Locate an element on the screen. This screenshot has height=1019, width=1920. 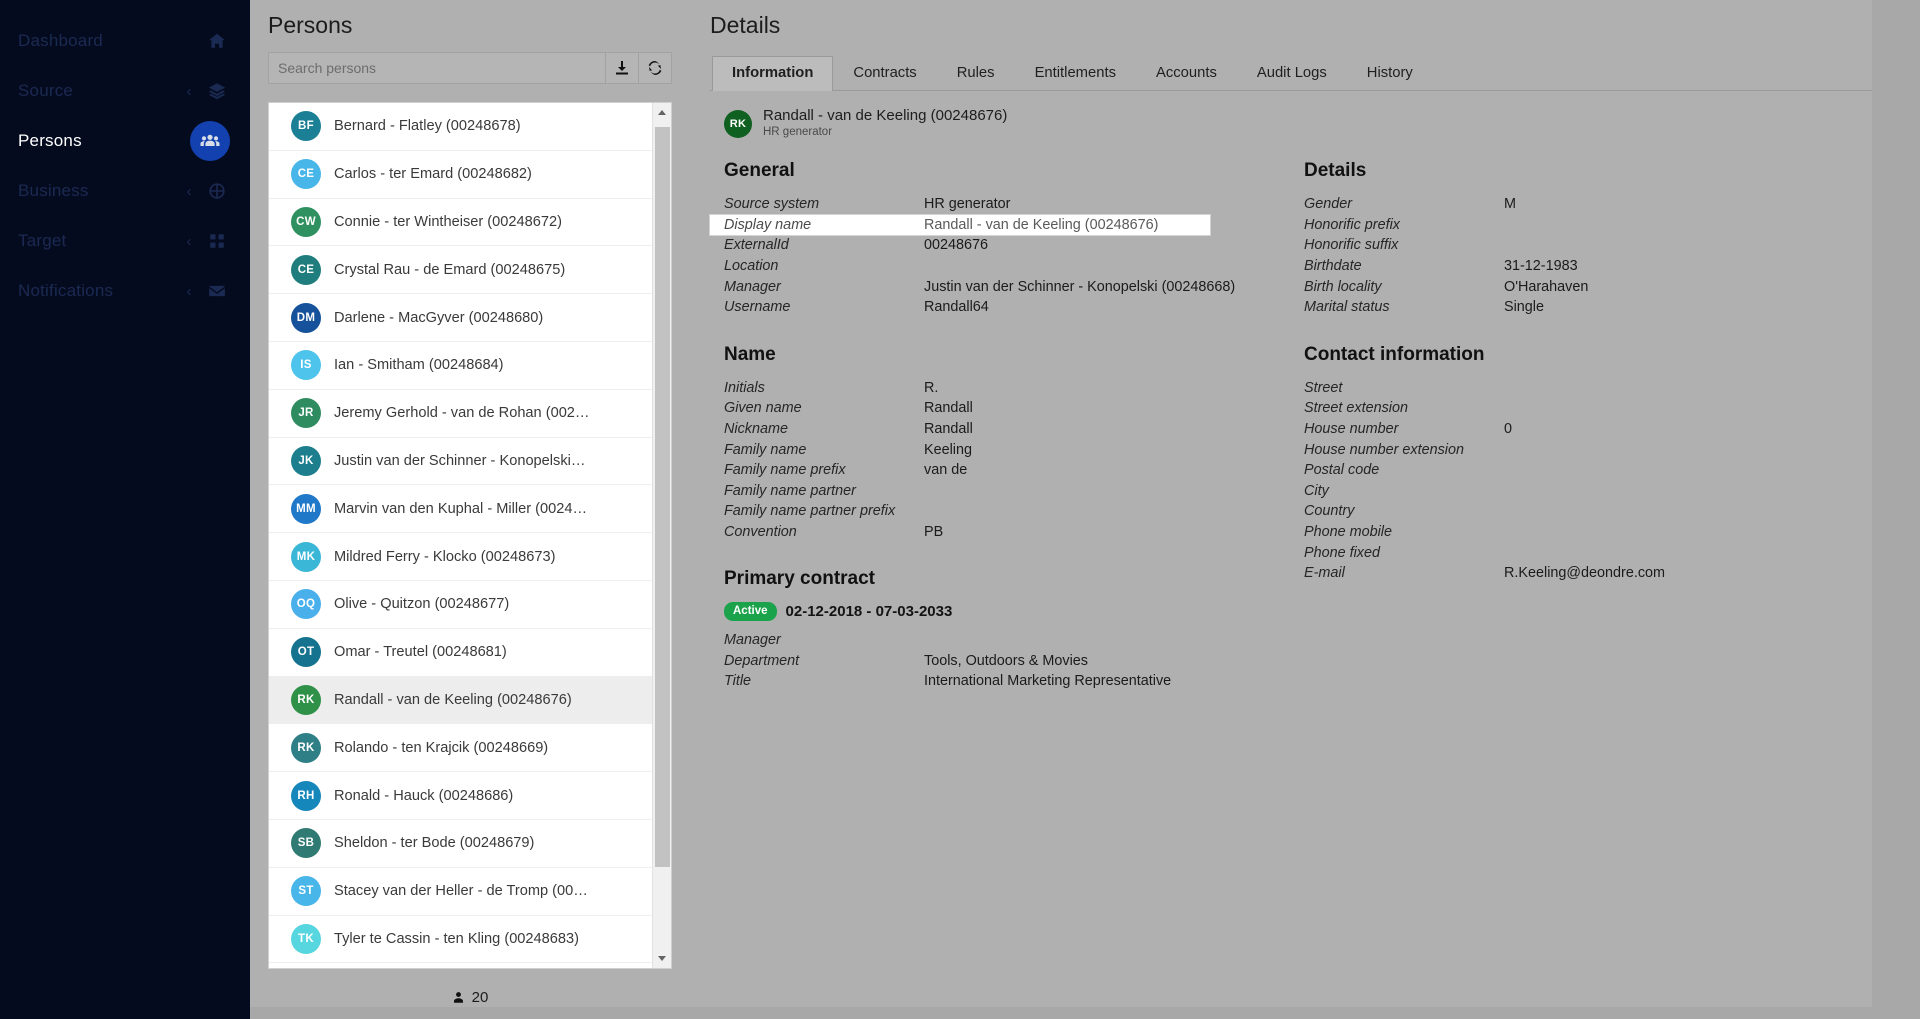
list-item: CE Crystal Rau - de Emard (00248675) is located at coordinates (460, 270).